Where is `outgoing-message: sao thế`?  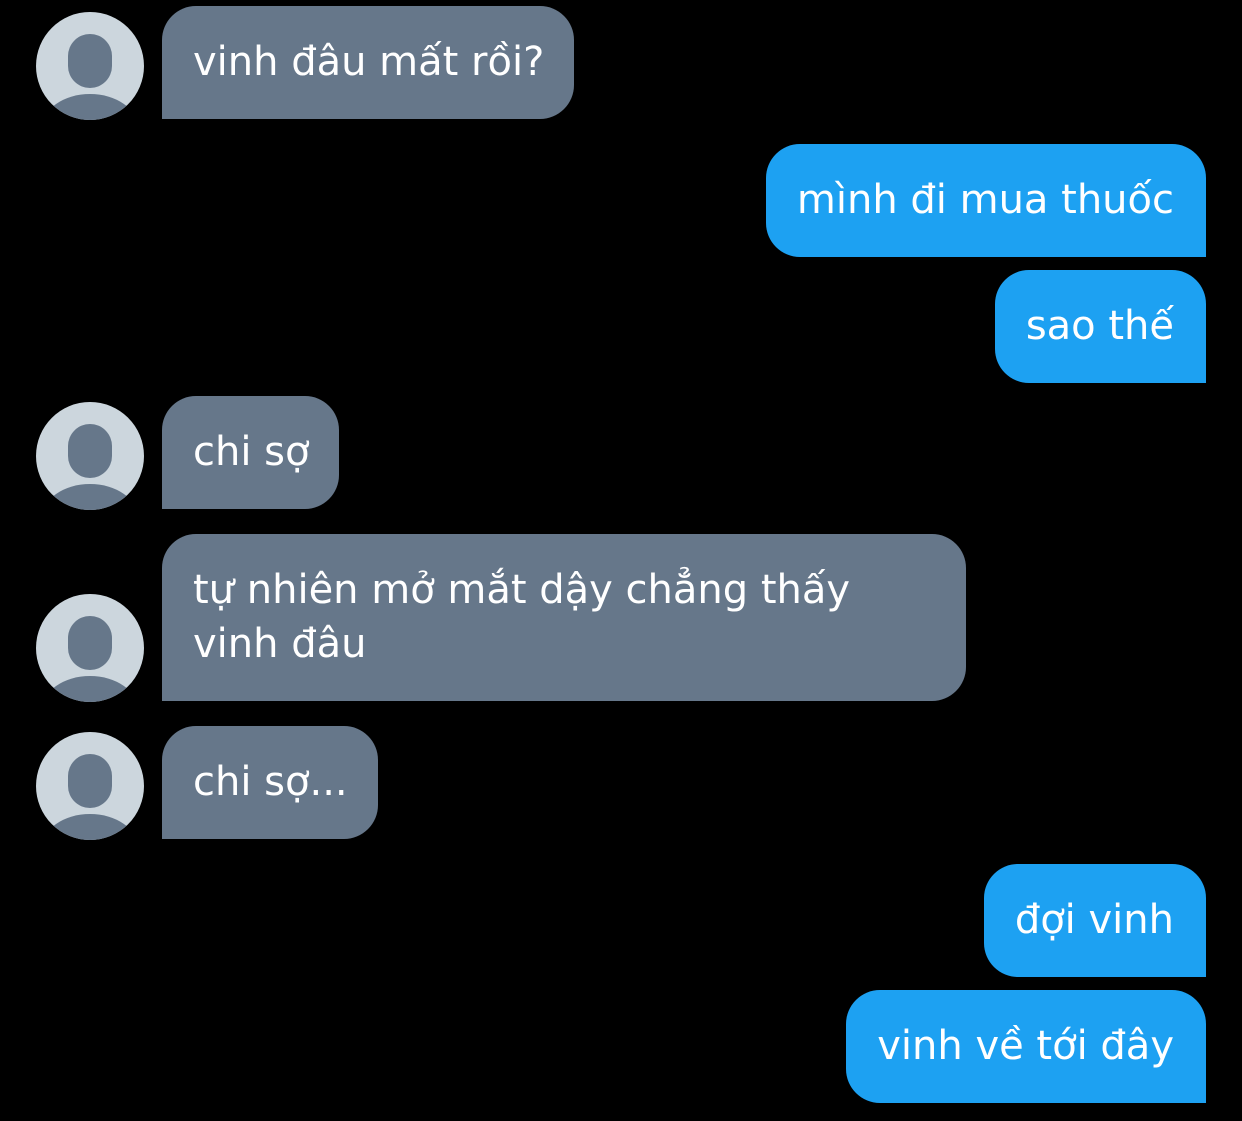 outgoing-message: sao thế is located at coordinates (1100, 326).